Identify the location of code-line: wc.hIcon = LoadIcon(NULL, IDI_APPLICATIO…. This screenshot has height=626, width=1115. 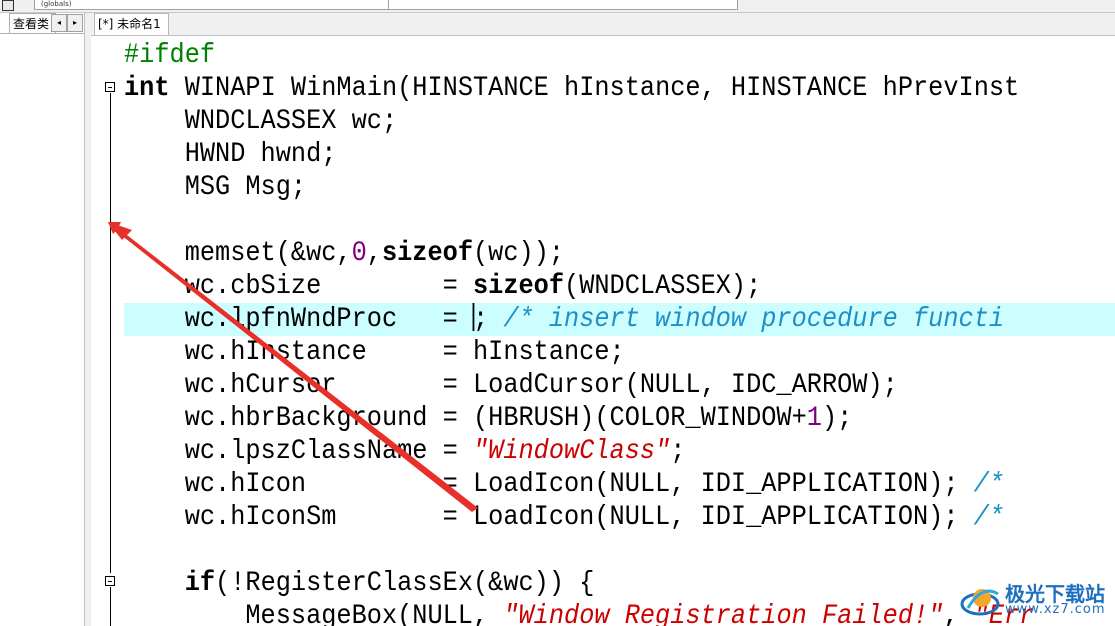
(571, 484).